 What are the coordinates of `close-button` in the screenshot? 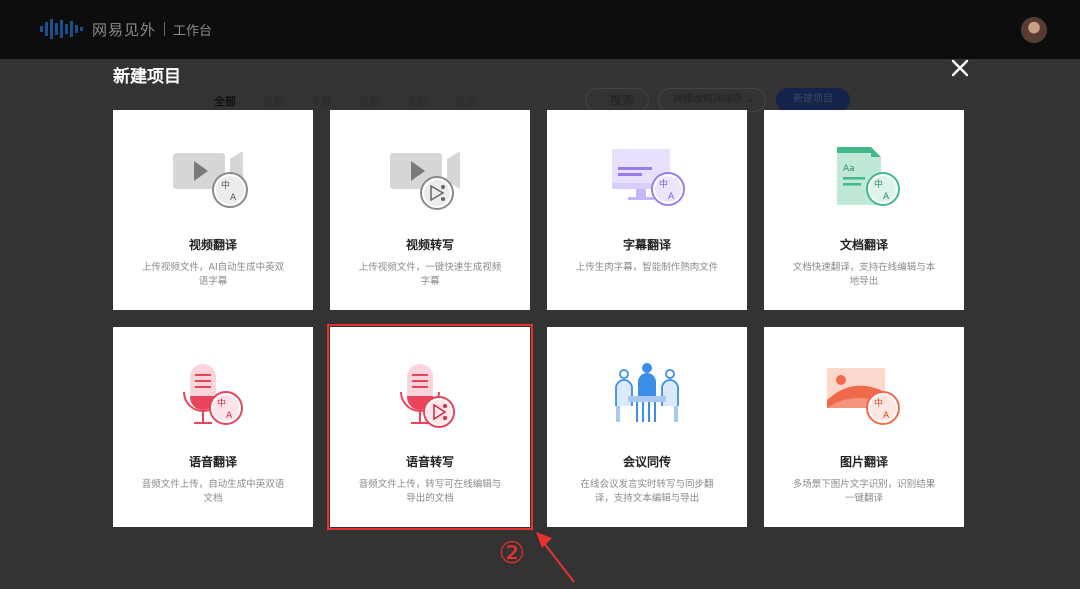 It's located at (960, 68).